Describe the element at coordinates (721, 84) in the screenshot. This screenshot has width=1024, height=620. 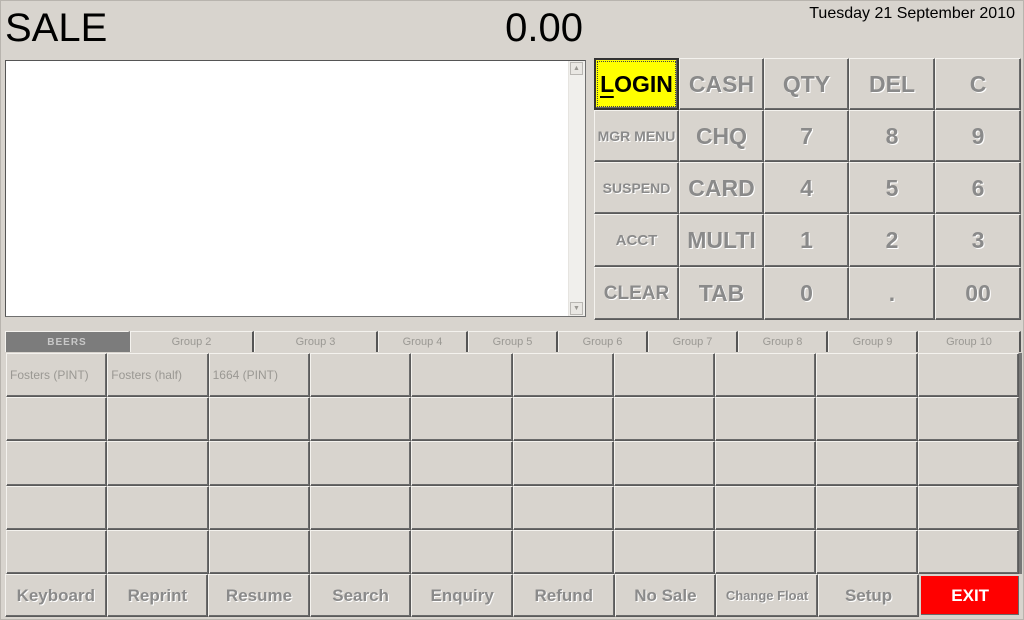
I see `cash-button: CASH` at that location.